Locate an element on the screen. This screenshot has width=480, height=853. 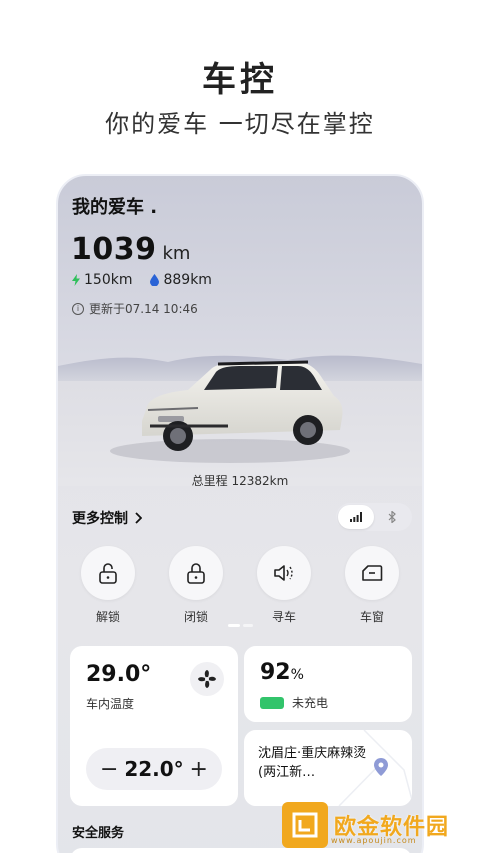
remaining-range: 1039 km is located at coordinates (130, 249).